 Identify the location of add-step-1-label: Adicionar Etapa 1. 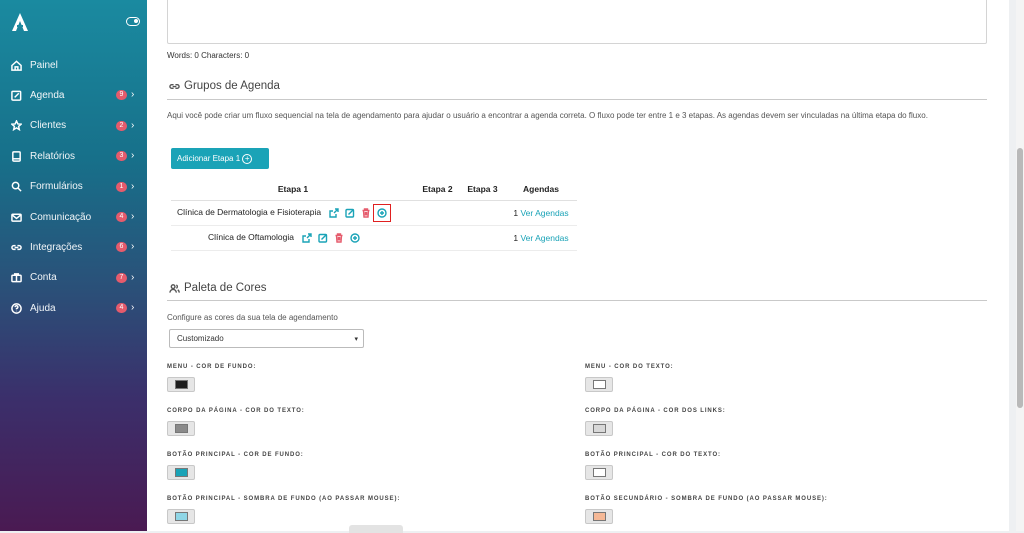
(209, 158).